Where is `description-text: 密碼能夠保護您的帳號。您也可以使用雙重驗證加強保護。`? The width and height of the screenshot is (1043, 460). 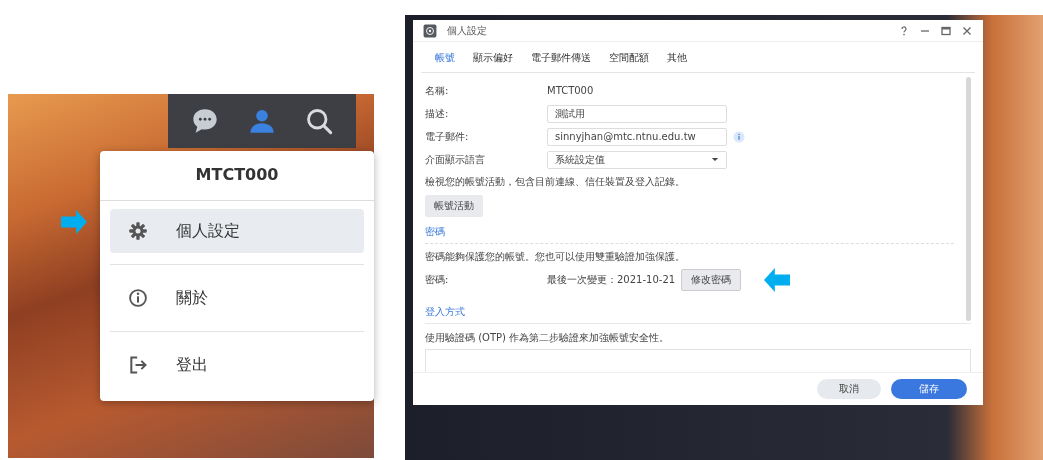
description-text: 密碼能夠保護您的帳號。您也可以使用雙重驗證加強保護。 is located at coordinates (555, 257).